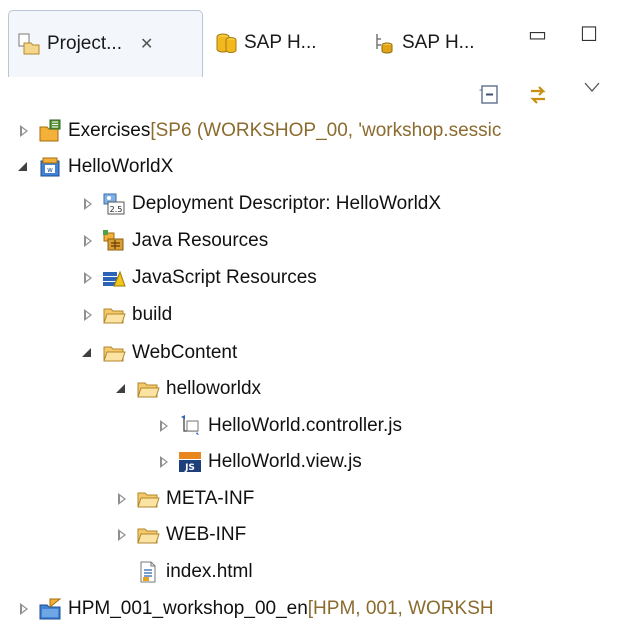 This screenshot has height=637, width=624. I want to click on java-resources-icon, so click(114, 241).